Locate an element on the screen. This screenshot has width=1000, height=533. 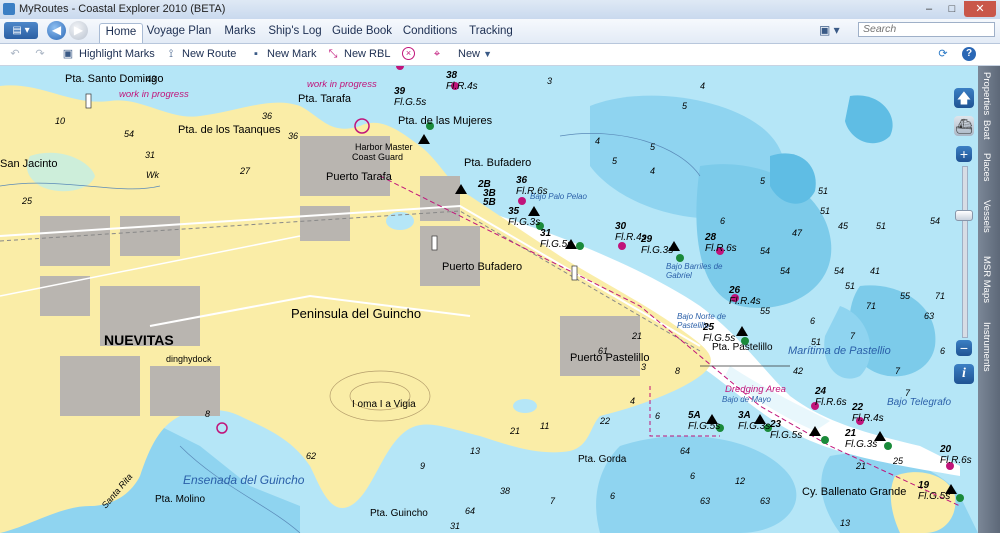
info-button: i is located at coordinates (964, 374).